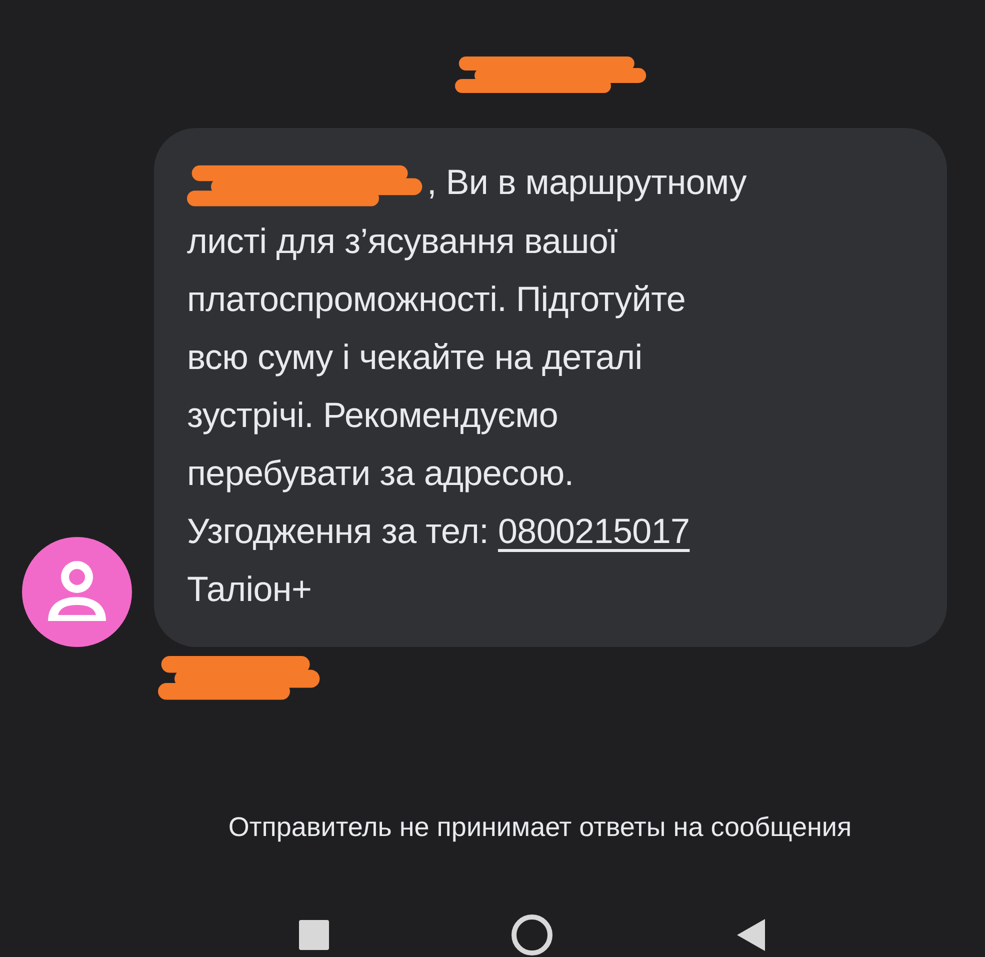 This screenshot has width=985, height=957. What do you see at coordinates (532, 935) in the screenshot?
I see `home-icon` at bounding box center [532, 935].